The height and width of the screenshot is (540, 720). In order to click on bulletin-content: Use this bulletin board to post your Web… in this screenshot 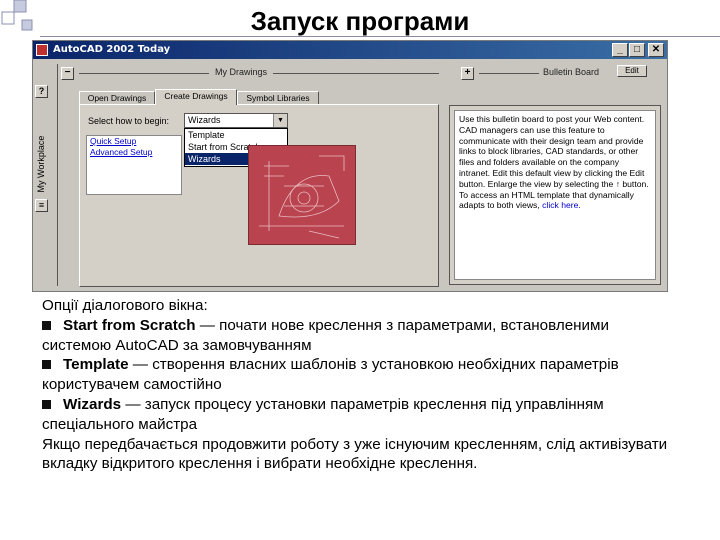, I will do `click(555, 195)`.